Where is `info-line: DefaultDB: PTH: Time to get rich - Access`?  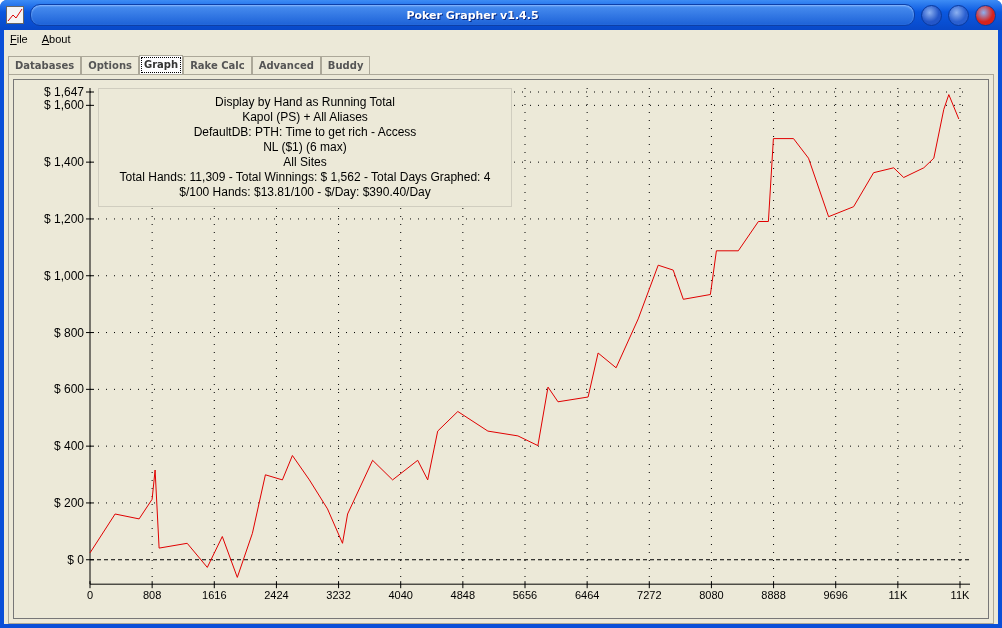
info-line: DefaultDB: PTH: Time to get rich - Access is located at coordinates (305, 132).